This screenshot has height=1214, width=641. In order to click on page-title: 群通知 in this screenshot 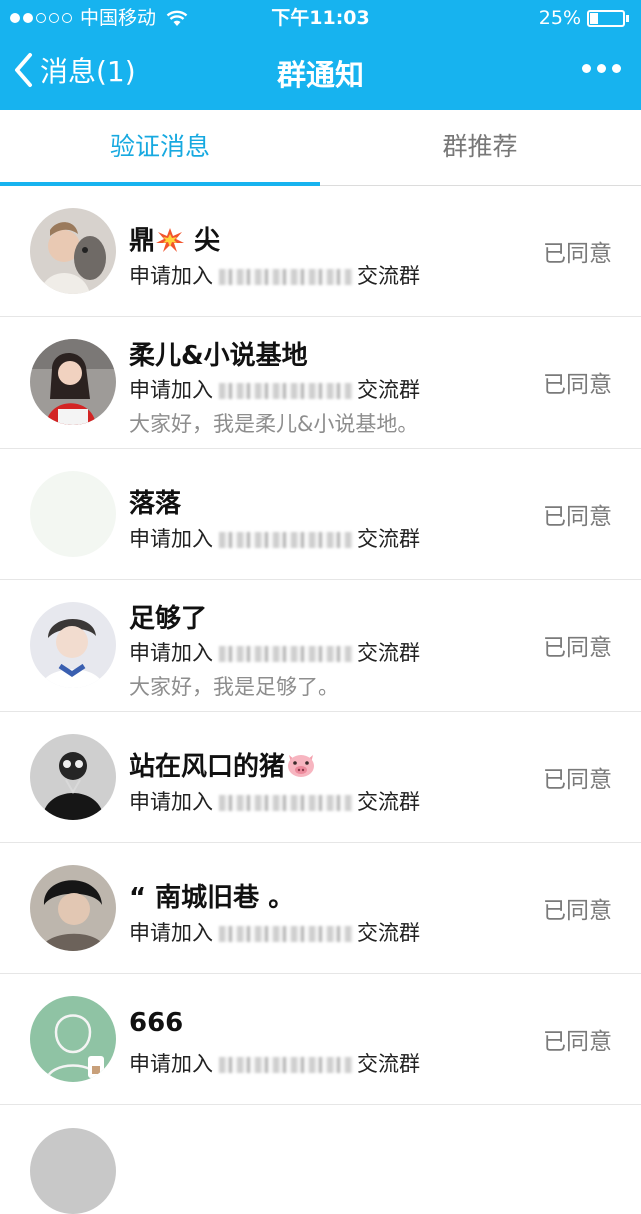, I will do `click(320, 75)`.